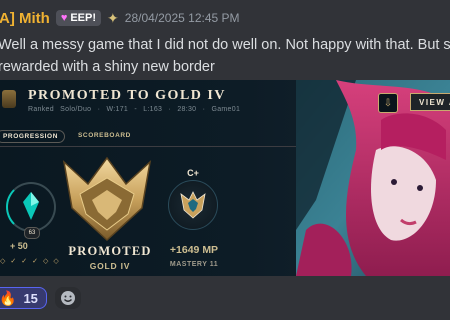 Image resolution: width=450 pixels, height=320 pixels. What do you see at coordinates (430, 102) in the screenshot?
I see `view-button: VIEW A` at bounding box center [430, 102].